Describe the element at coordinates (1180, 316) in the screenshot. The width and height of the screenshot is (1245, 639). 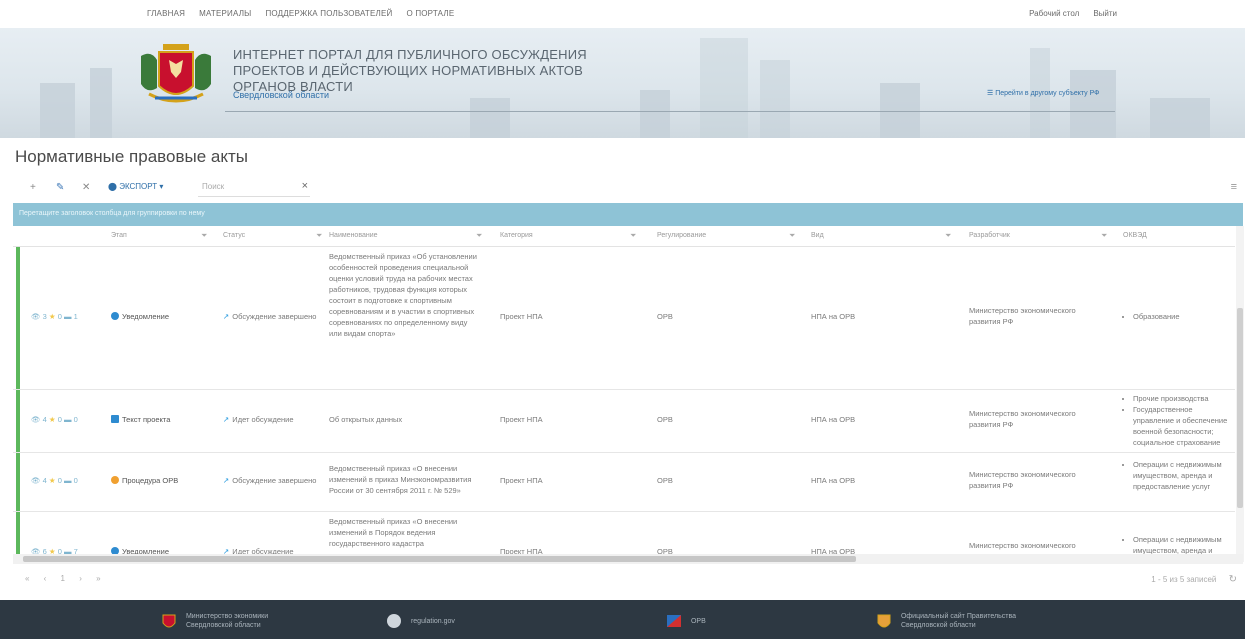
I see `okved-item: Образование` at that location.